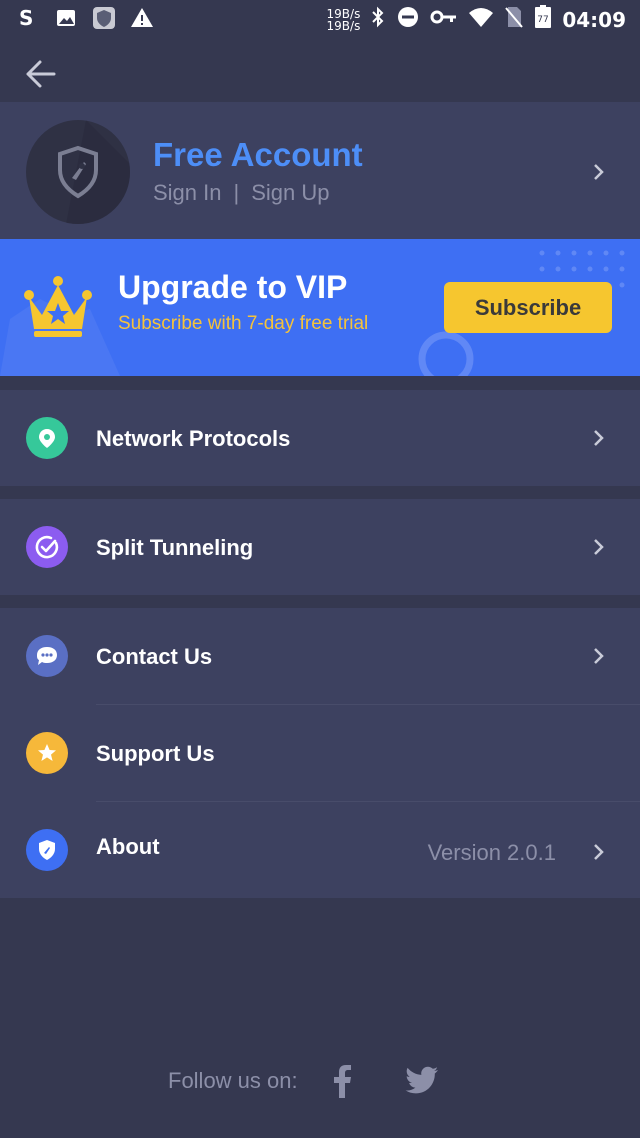  Describe the element at coordinates (481, 19) in the screenshot. I see `wifi-icon` at that location.